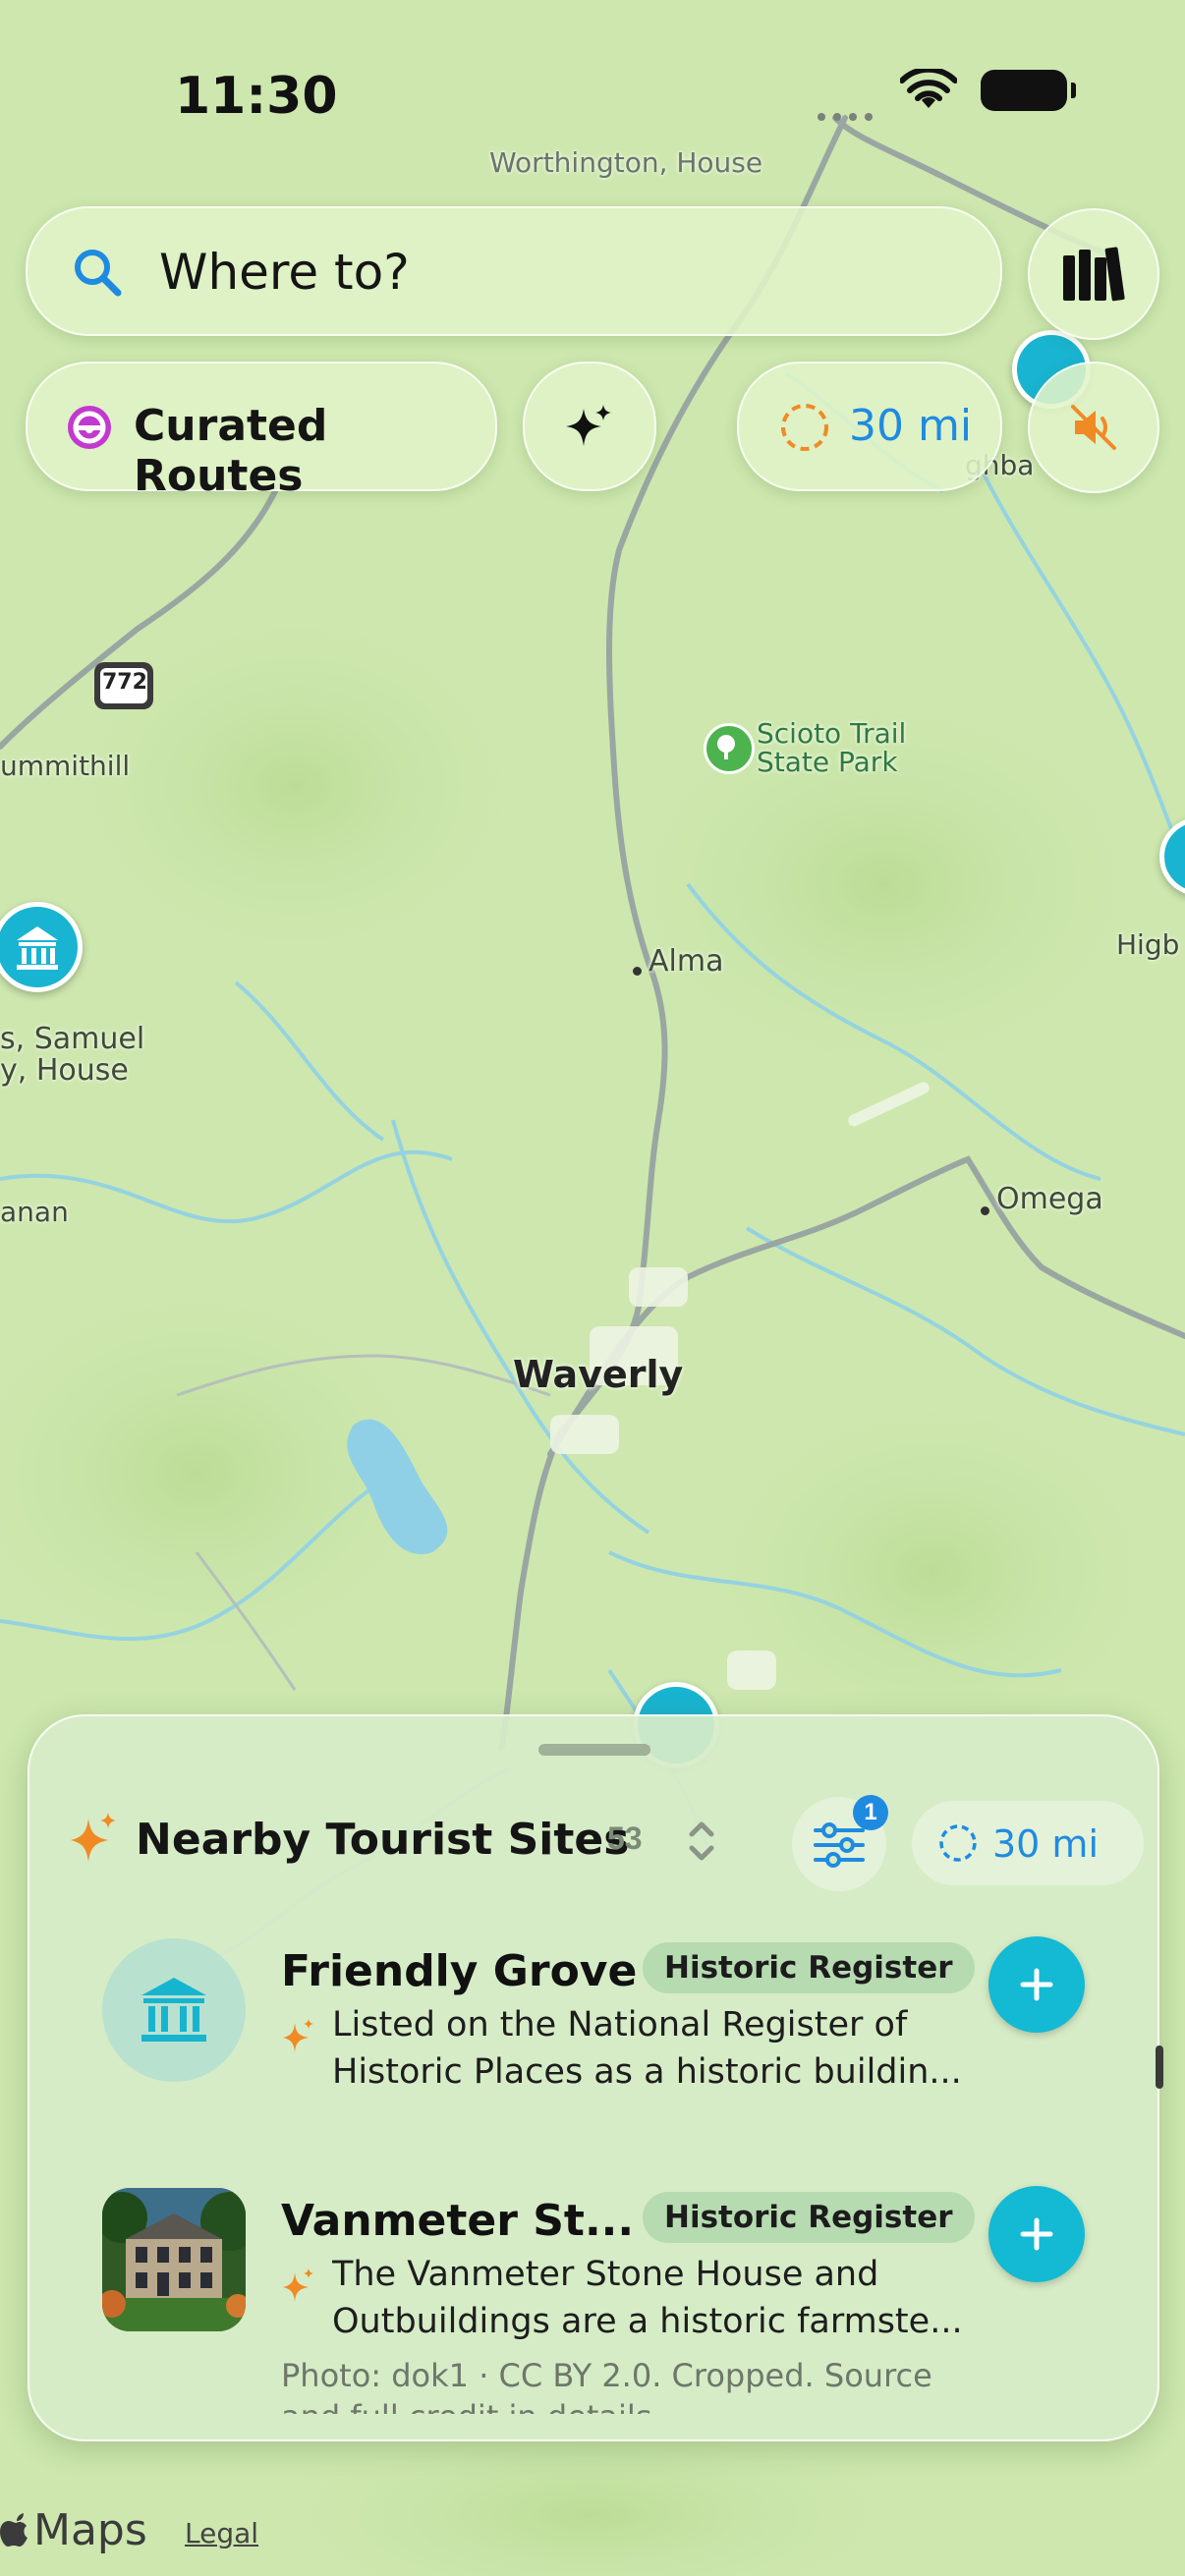 This screenshot has height=2576, width=1185. I want to click on photo-credit-line2: and full credit in details, so click(625, 2405).